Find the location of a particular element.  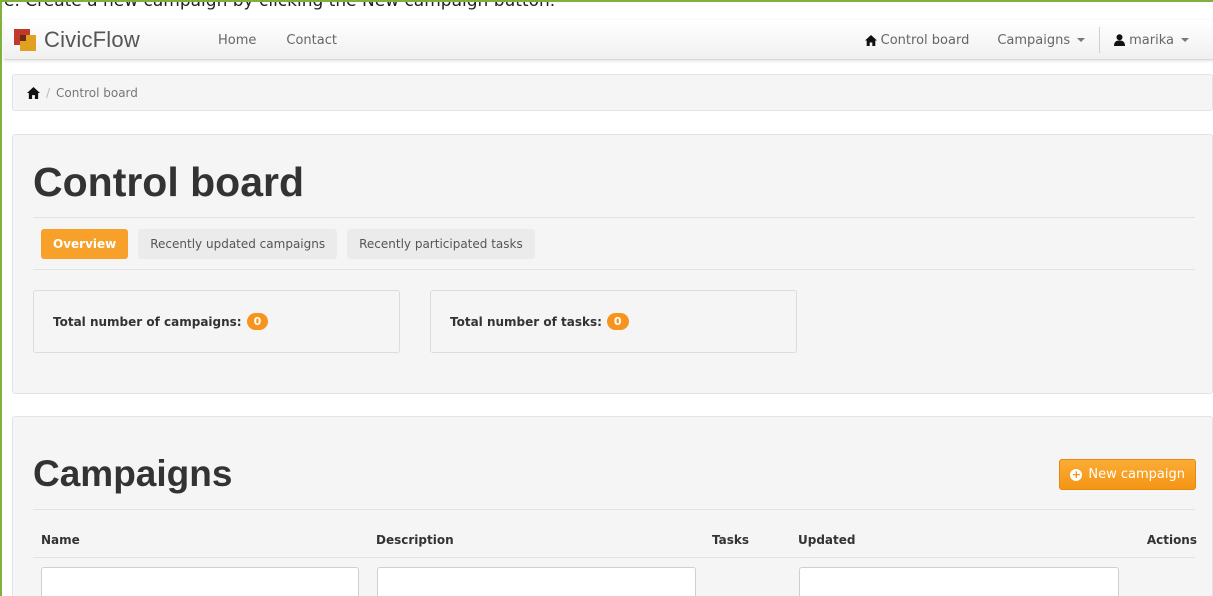

brand-name: CivicFlow is located at coordinates (92, 39).